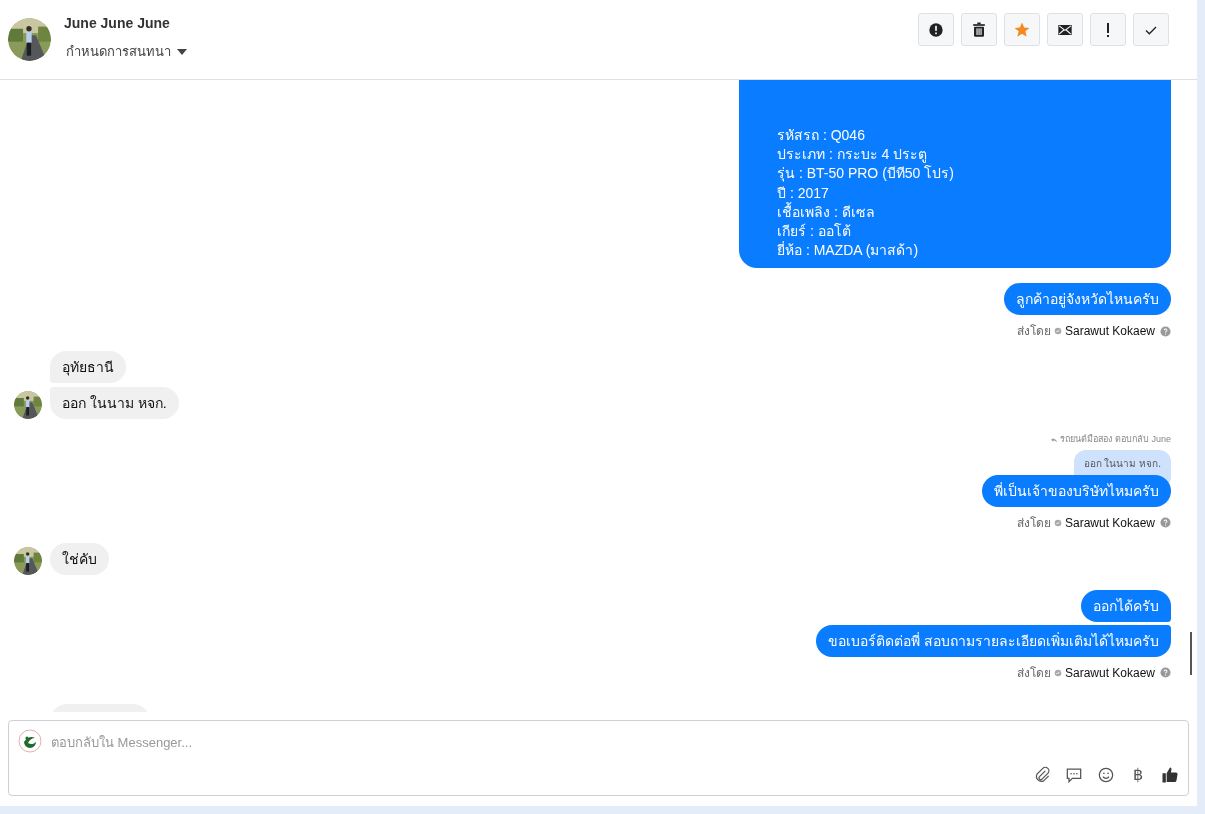  I want to click on message-line: เกียร์ : ออโต้, so click(814, 231).